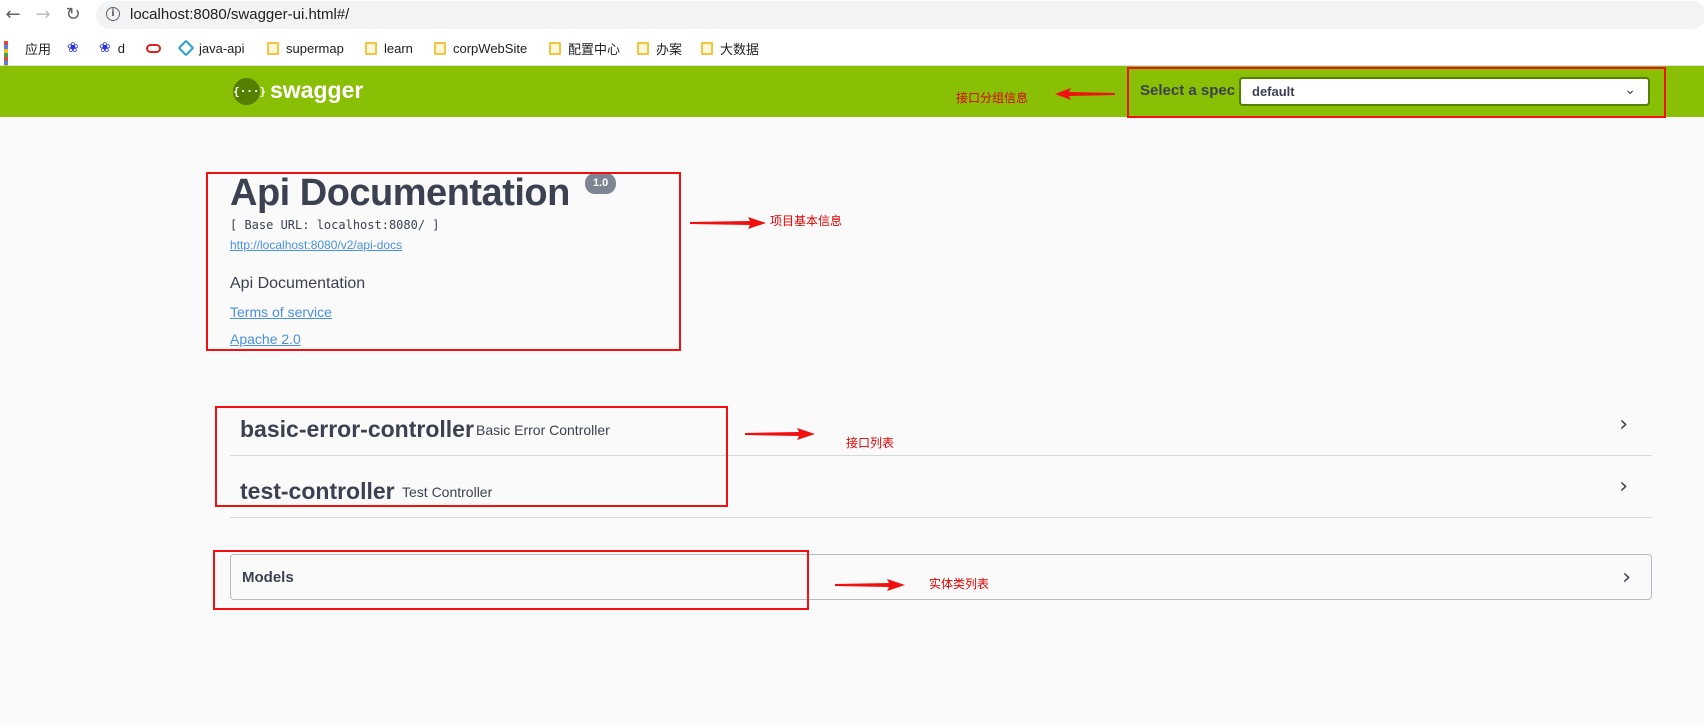 The height and width of the screenshot is (725, 1704). Describe the element at coordinates (659, 48) in the screenshot. I see `bookmark-case: 办案` at that location.